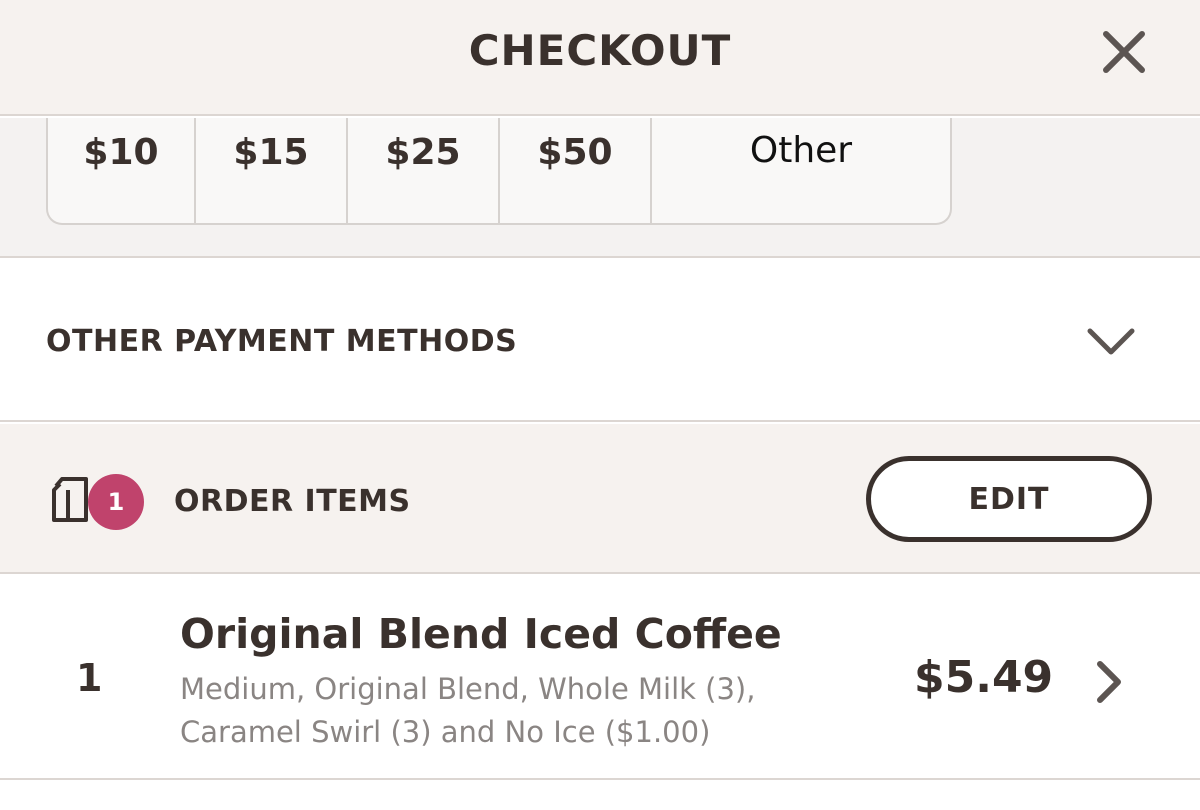  I want to click on tip-options: $10 $15 $25 $50 Other, so click(499, 171).